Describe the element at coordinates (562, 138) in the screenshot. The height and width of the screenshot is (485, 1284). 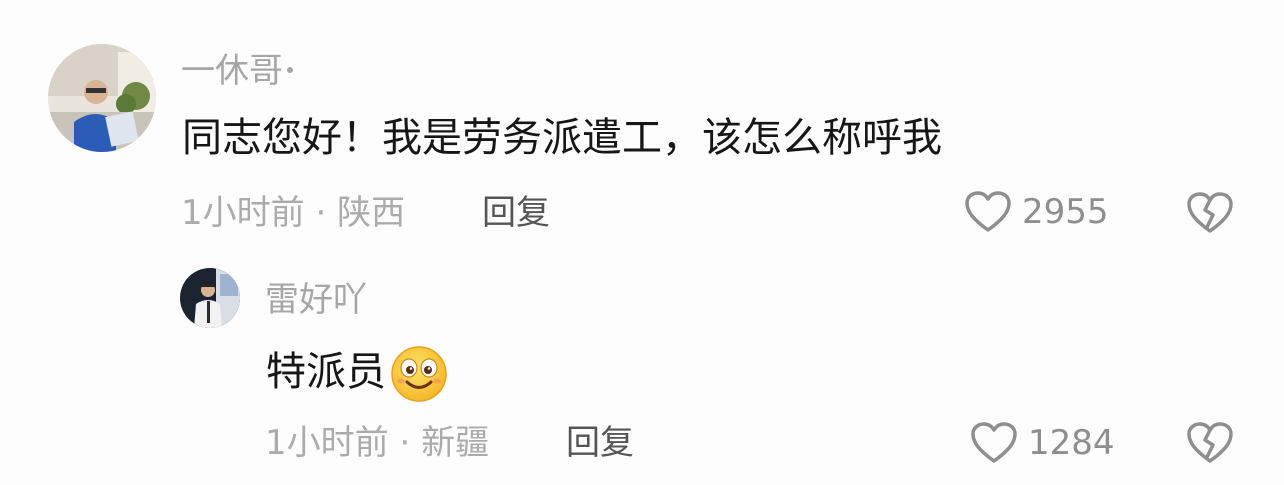
I see `comment-text: 同志您好！我是劳务派遣工，该怎么称呼我` at that location.